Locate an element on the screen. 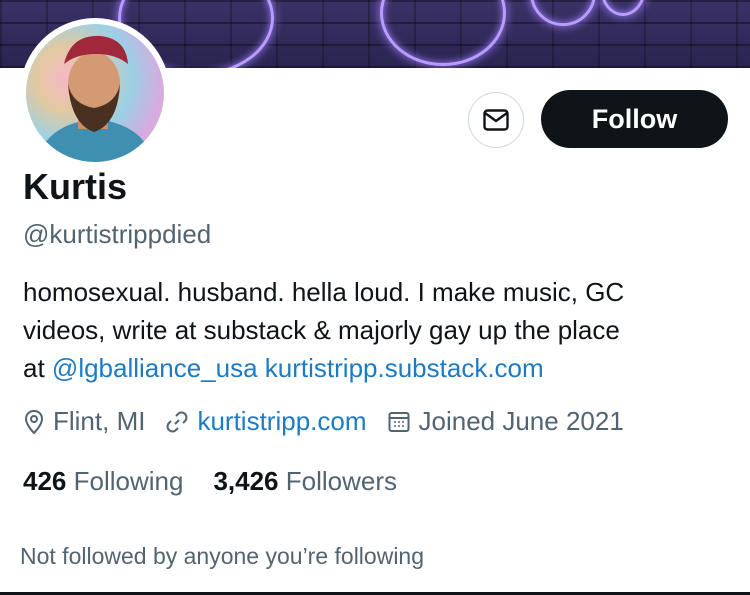 This screenshot has height=595, width=750. website-link: kurtistripp.com is located at coordinates (281, 421).